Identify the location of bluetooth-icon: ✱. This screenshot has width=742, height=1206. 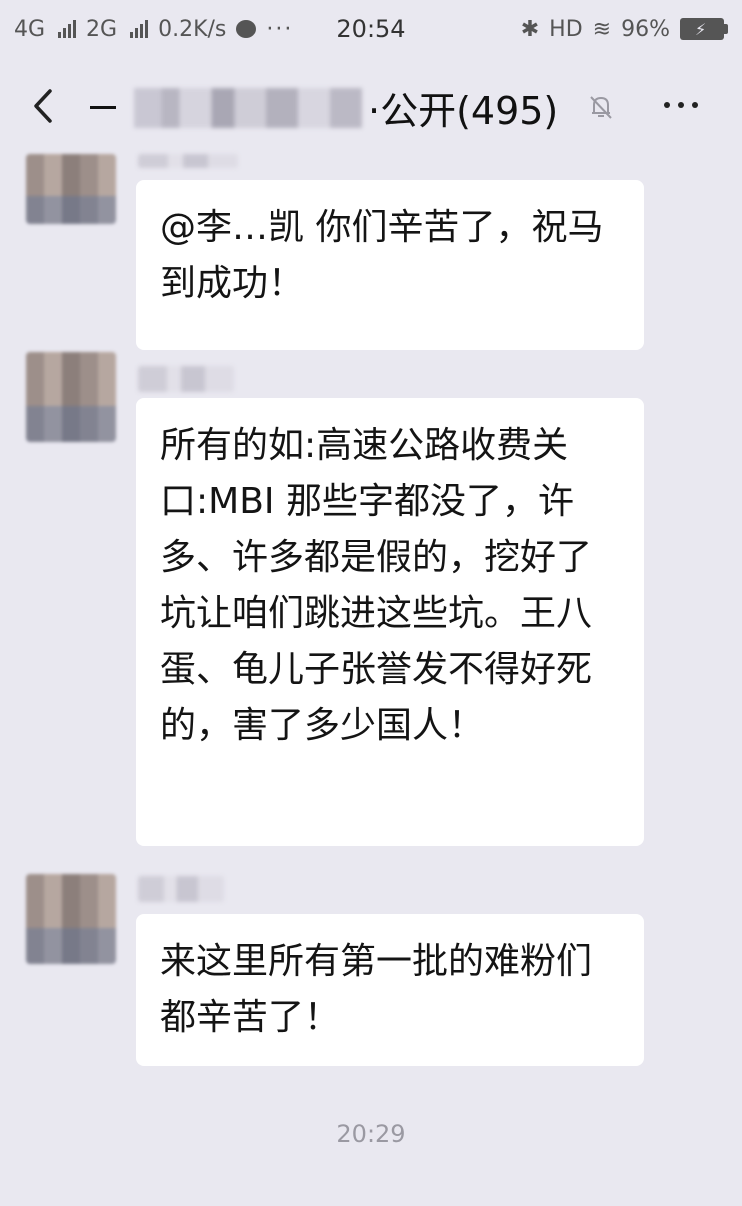
(530, 29).